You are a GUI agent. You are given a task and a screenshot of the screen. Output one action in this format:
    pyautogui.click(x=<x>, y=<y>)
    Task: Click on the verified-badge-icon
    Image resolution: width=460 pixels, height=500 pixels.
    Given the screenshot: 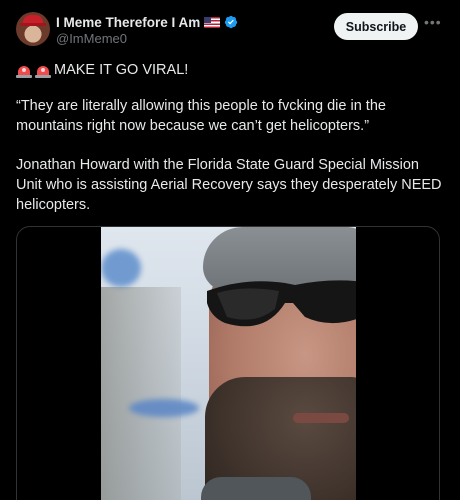 What is the action you would take?
    pyautogui.click(x=231, y=22)
    